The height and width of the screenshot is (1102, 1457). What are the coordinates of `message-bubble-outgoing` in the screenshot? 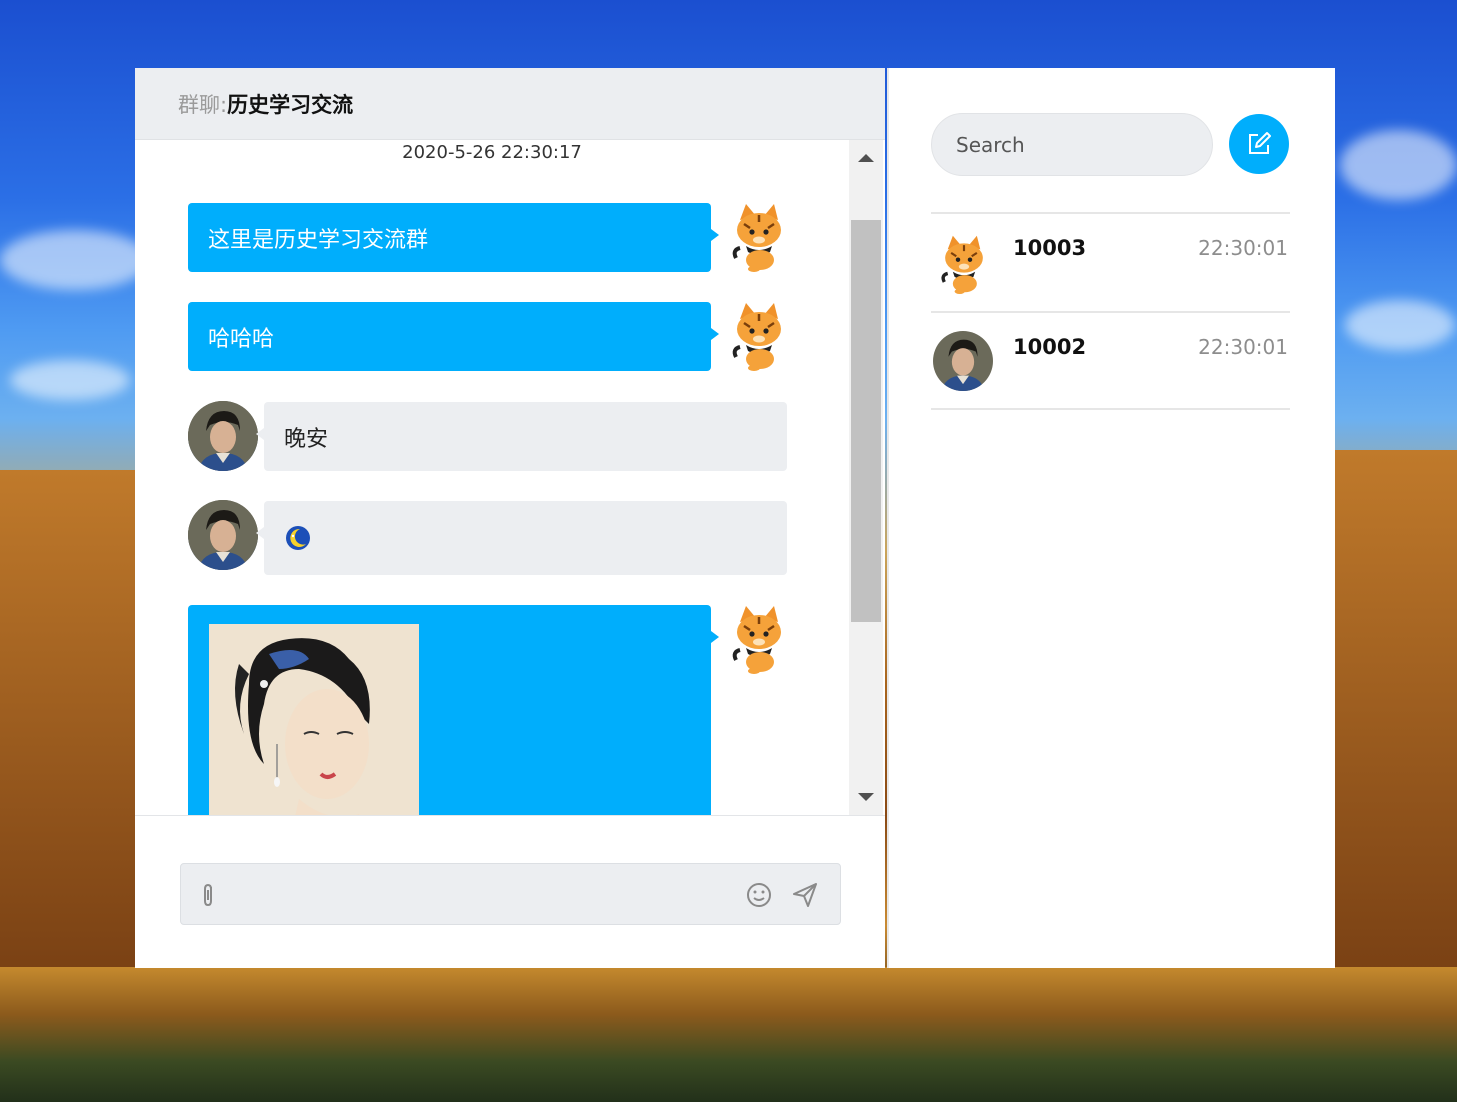 It's located at (453, 710).